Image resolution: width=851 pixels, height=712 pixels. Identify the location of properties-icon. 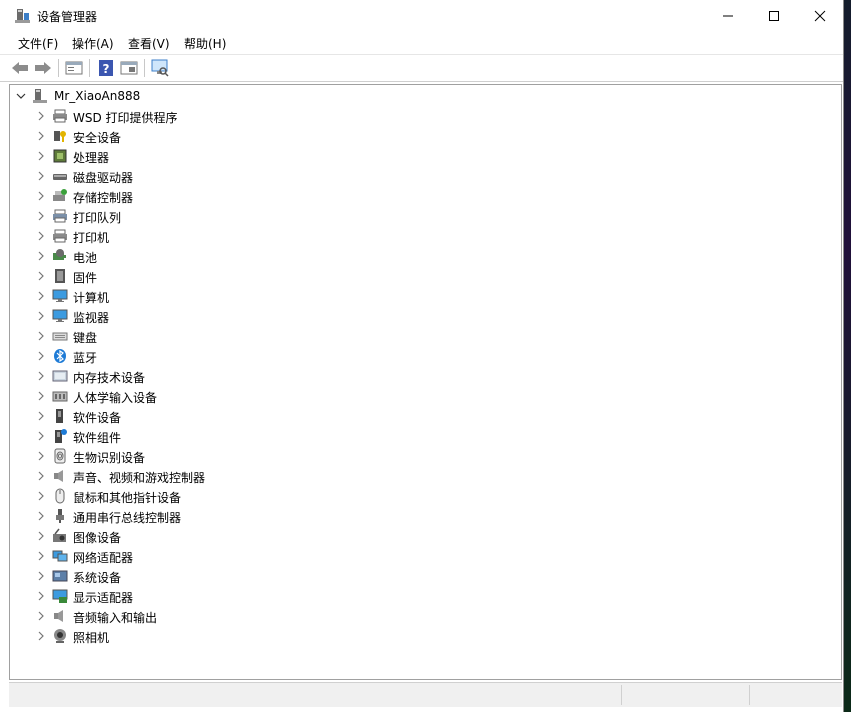
(74, 68).